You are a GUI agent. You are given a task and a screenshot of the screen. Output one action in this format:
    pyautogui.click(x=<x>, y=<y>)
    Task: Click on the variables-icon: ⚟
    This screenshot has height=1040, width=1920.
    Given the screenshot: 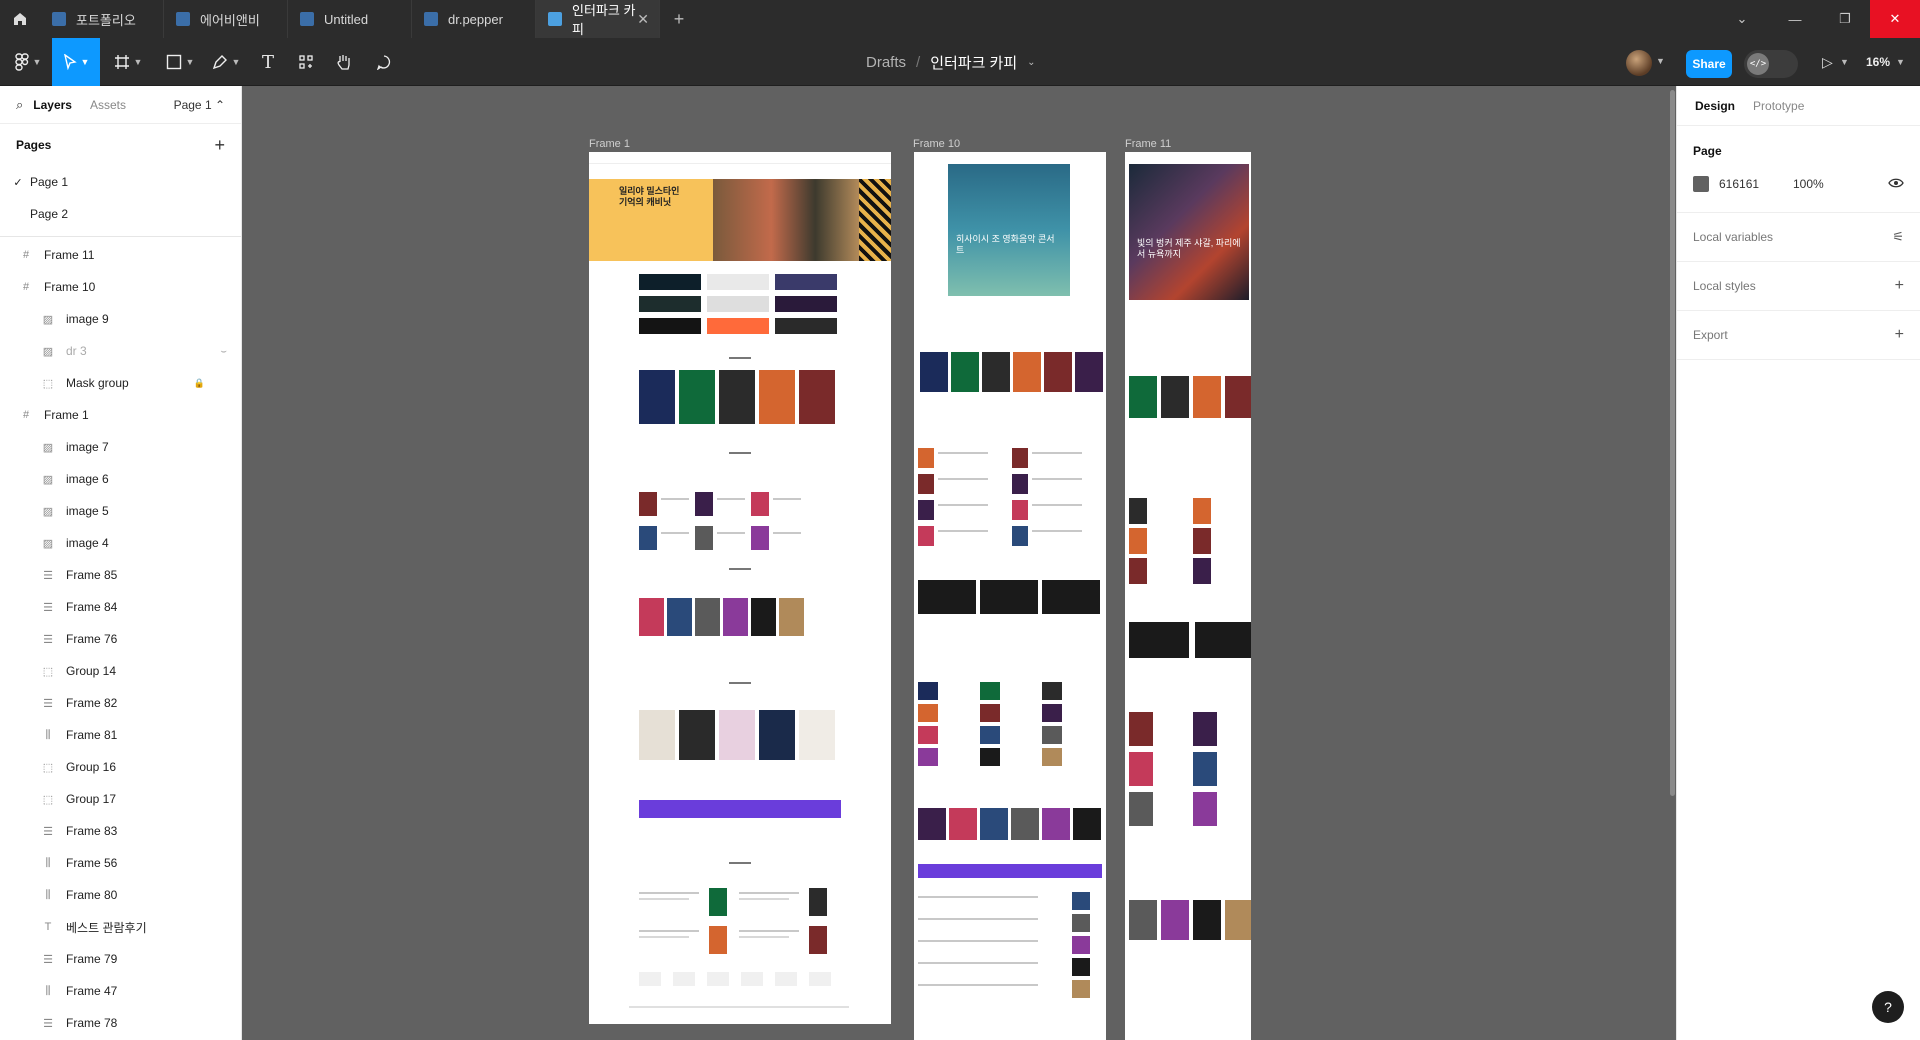 What is the action you would take?
    pyautogui.click(x=1898, y=237)
    